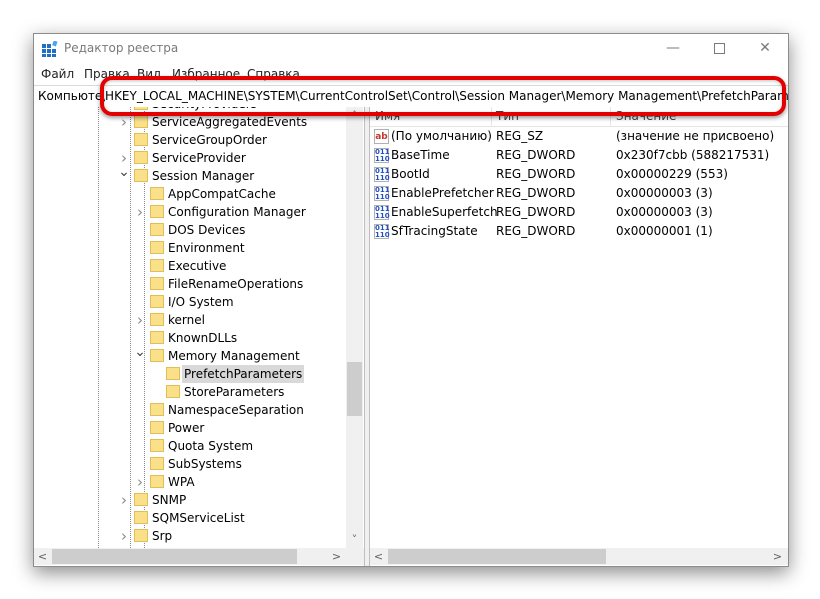 The width and height of the screenshot is (820, 599). What do you see at coordinates (205, 464) in the screenshot?
I see `tree-item-label: SubSystems` at bounding box center [205, 464].